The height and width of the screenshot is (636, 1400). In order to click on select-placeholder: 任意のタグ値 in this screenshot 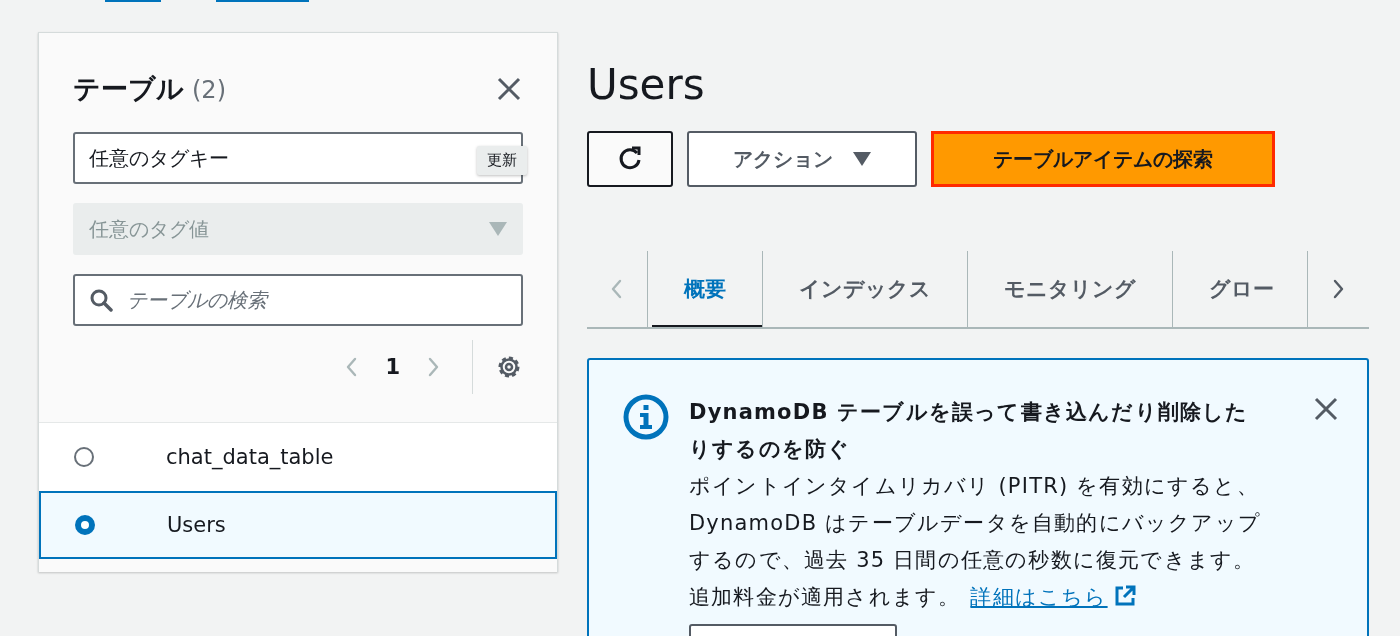, I will do `click(149, 229)`.